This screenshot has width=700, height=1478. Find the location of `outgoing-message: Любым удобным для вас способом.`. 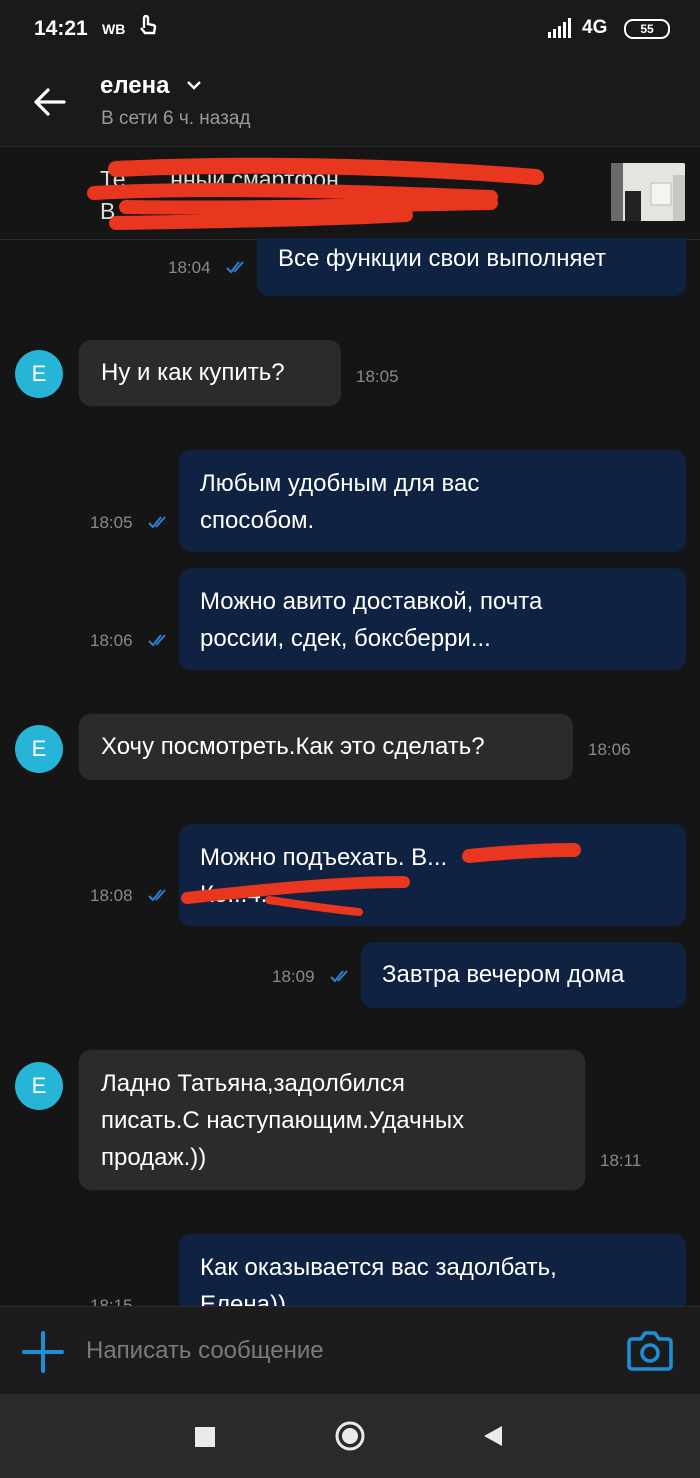

outgoing-message: Любым удобным для вас способом. is located at coordinates (432, 501).